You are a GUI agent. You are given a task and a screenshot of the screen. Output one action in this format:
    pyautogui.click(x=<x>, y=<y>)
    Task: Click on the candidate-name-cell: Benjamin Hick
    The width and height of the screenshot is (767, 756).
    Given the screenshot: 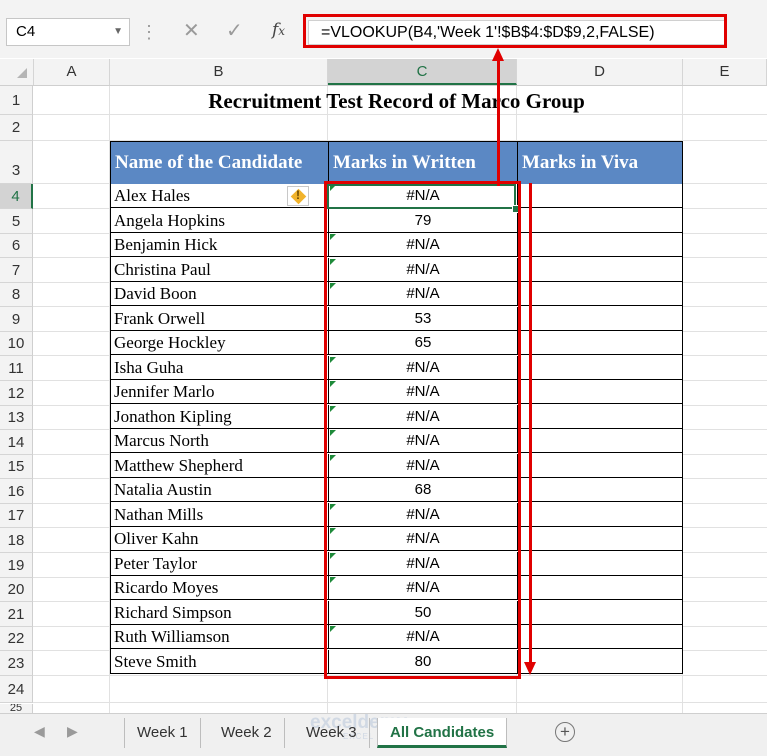 What is the action you would take?
    pyautogui.click(x=220, y=245)
    